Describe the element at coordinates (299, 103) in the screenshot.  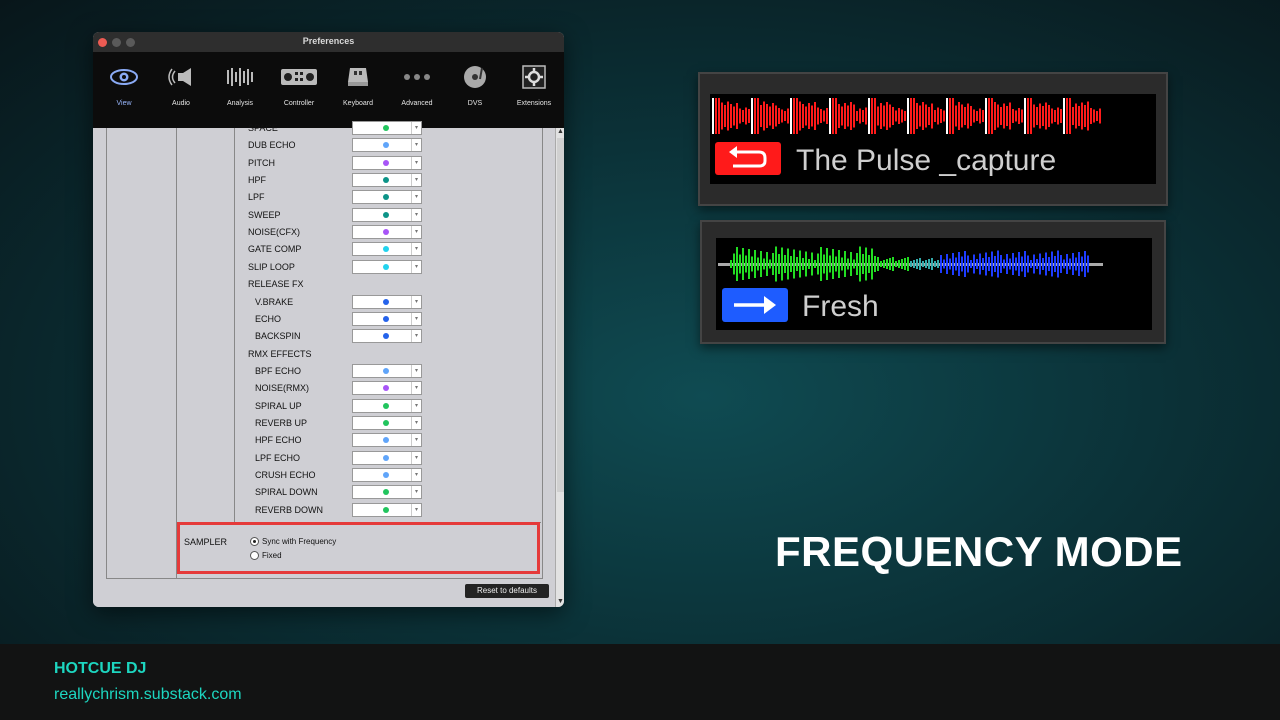
I see `tab-label: Controller` at that location.